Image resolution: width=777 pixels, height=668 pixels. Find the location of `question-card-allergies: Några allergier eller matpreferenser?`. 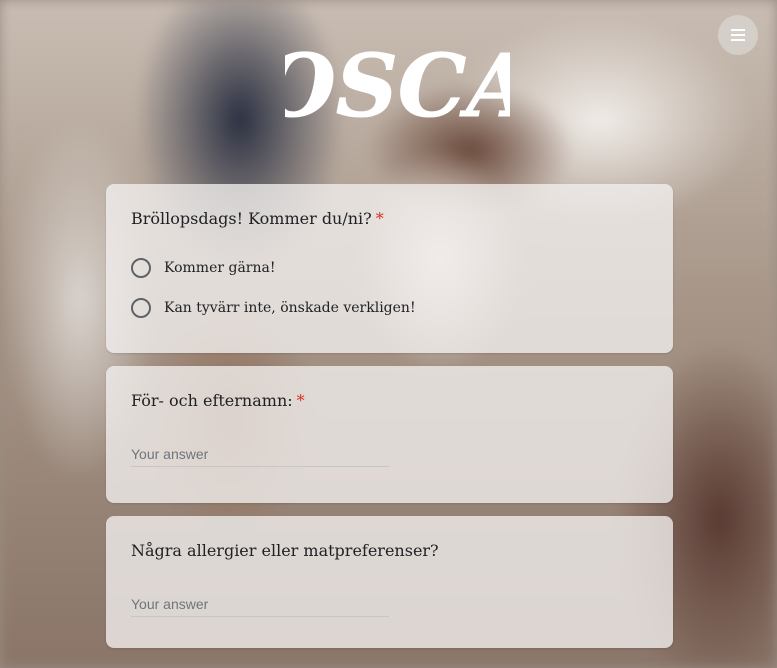

question-card-allergies: Några allergier eller matpreferenser? is located at coordinates (389, 582).